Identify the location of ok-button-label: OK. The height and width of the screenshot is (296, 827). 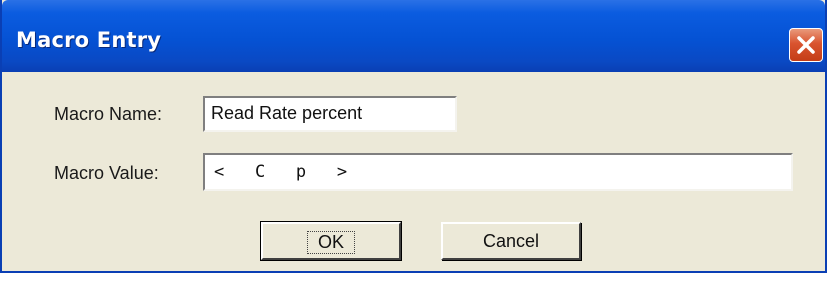
(330, 242).